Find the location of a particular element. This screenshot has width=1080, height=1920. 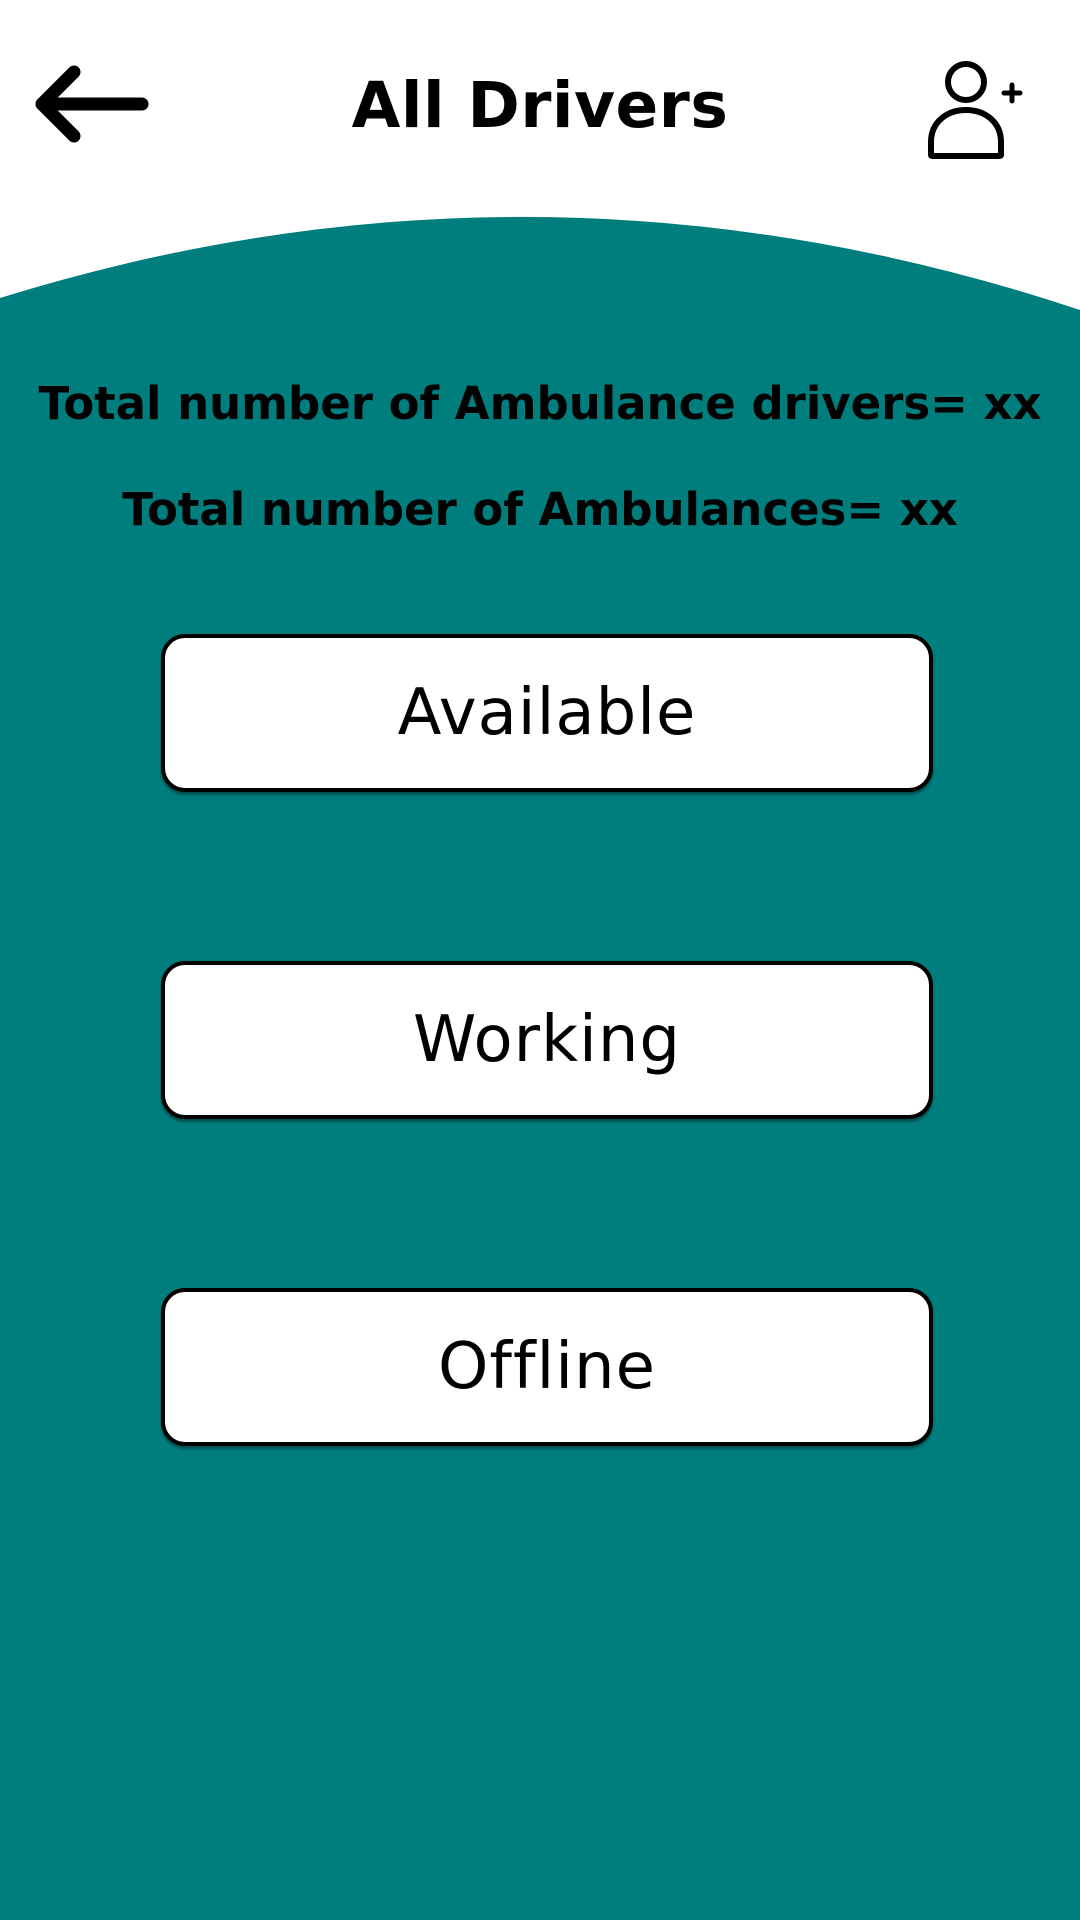

app-header: All Drivers is located at coordinates (540, 107).